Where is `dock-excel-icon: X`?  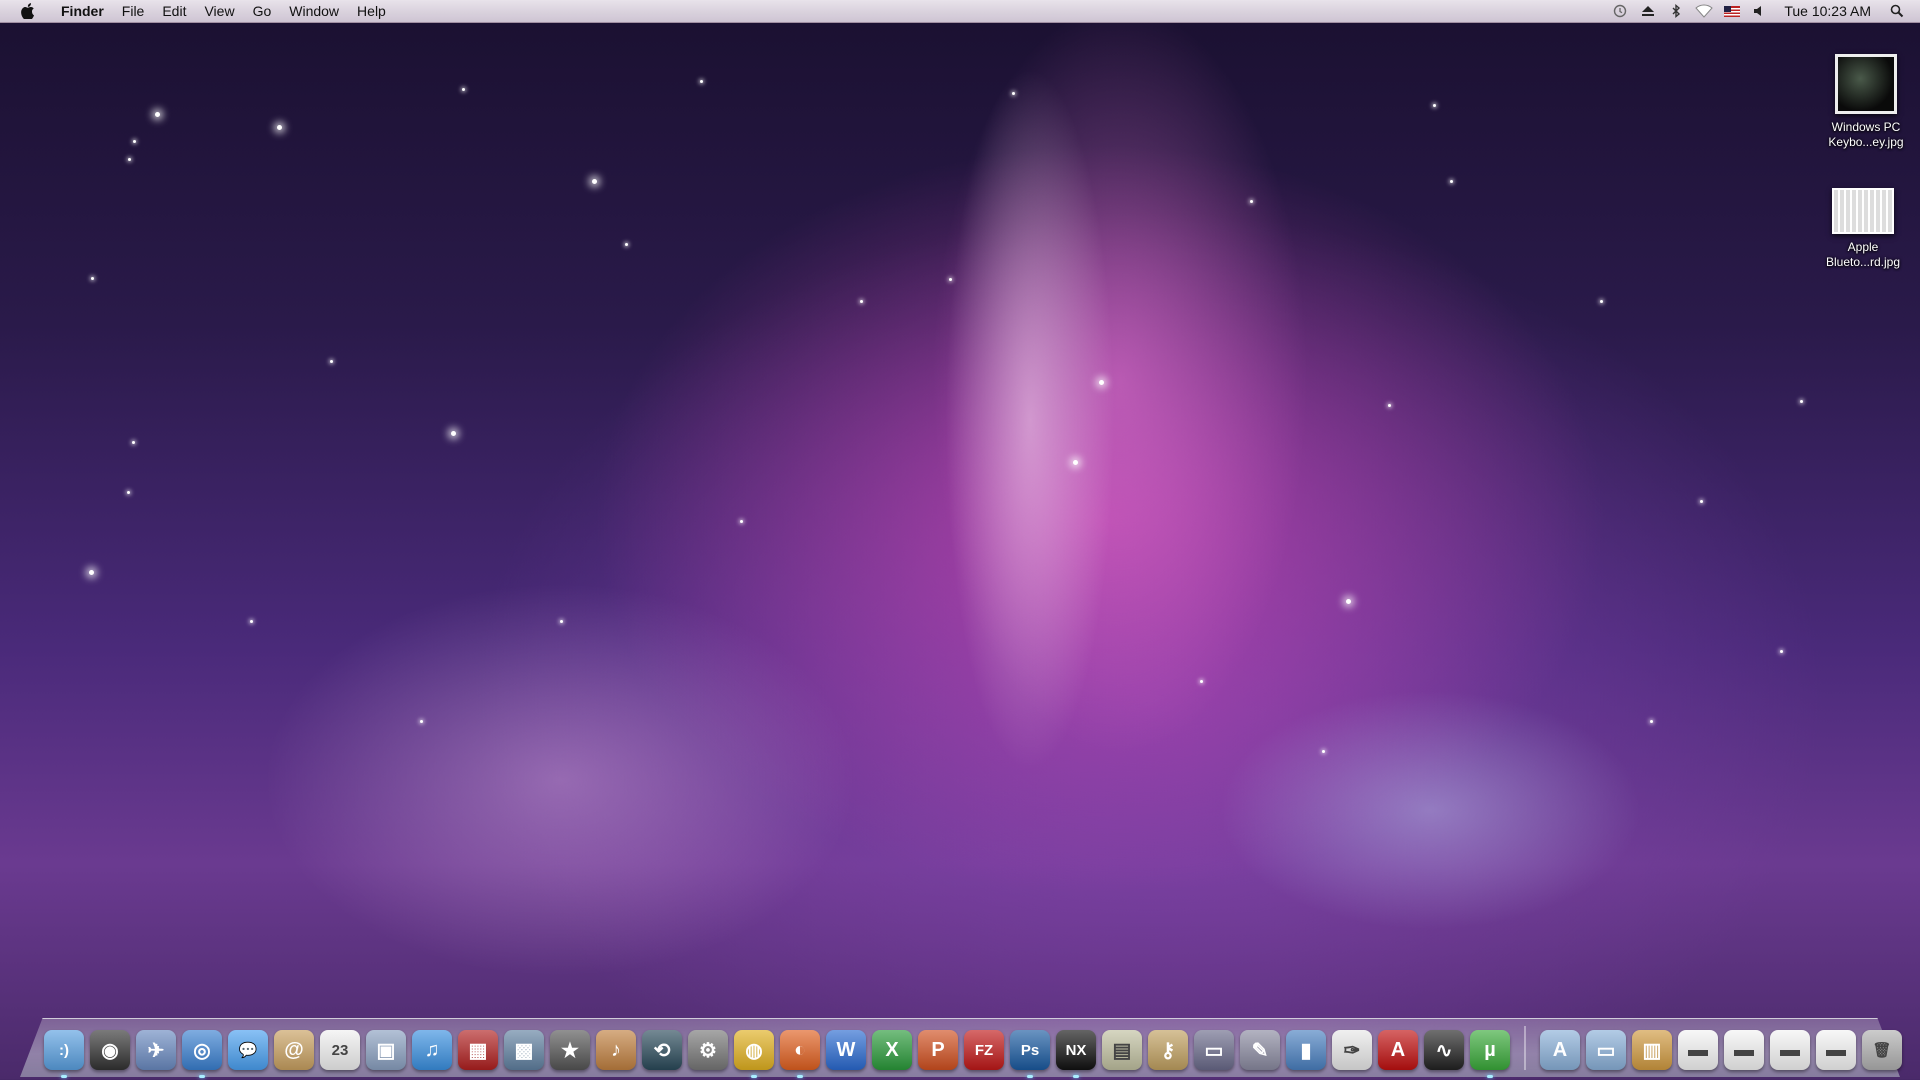 dock-excel-icon: X is located at coordinates (892, 1050).